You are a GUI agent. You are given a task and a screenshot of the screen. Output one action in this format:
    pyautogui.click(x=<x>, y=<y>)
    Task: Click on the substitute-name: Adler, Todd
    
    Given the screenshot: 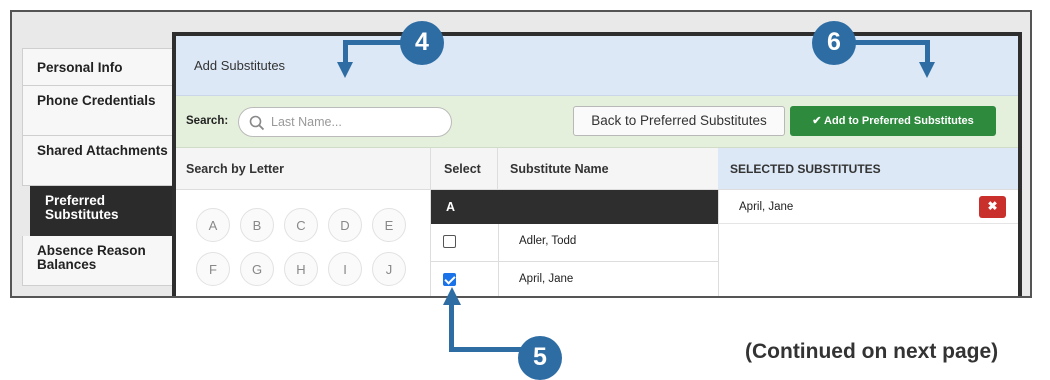 What is the action you would take?
    pyautogui.click(x=548, y=241)
    